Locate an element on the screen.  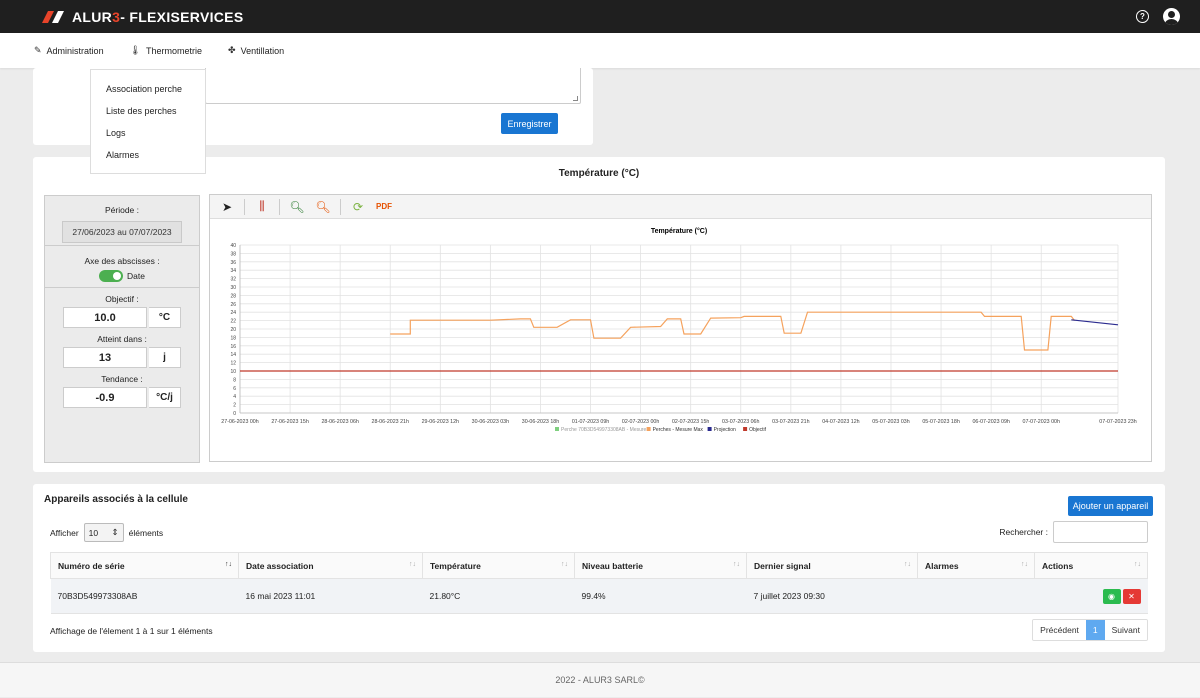
y-tick-label: 8 is located at coordinates (234, 380).